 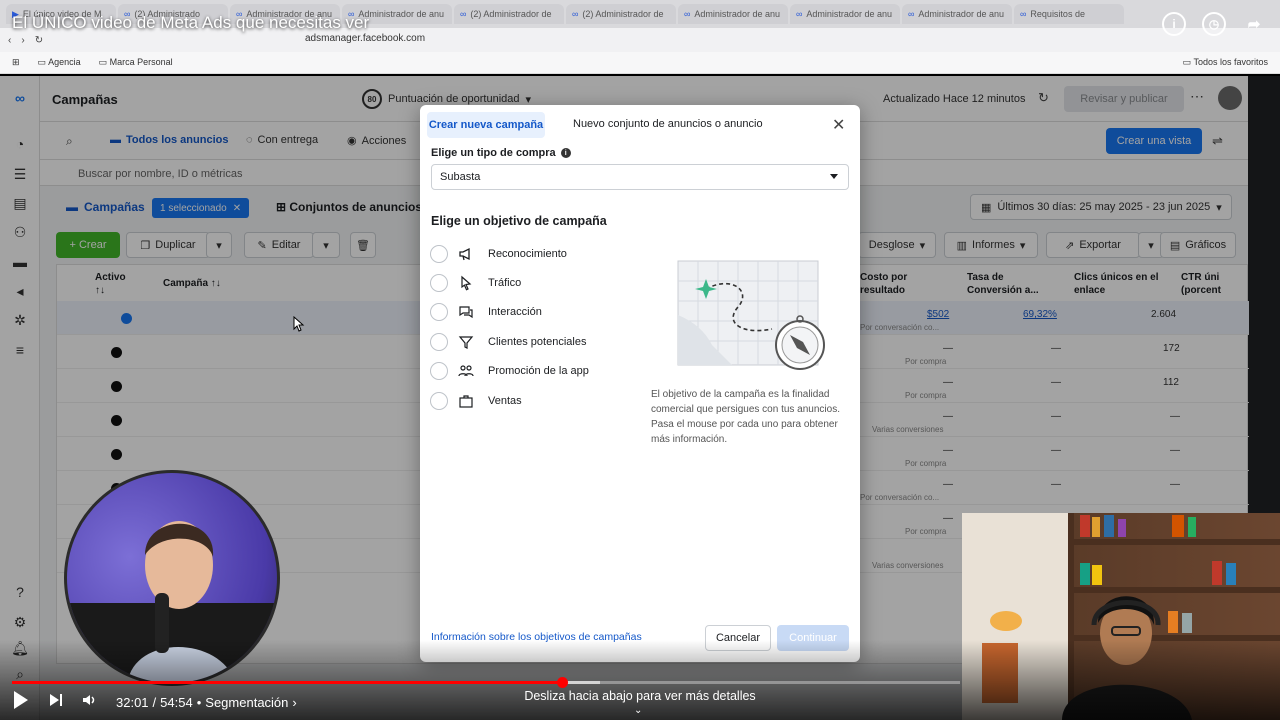 I want to click on bookmark-label: Todos los favoritos, so click(x=1230, y=62).